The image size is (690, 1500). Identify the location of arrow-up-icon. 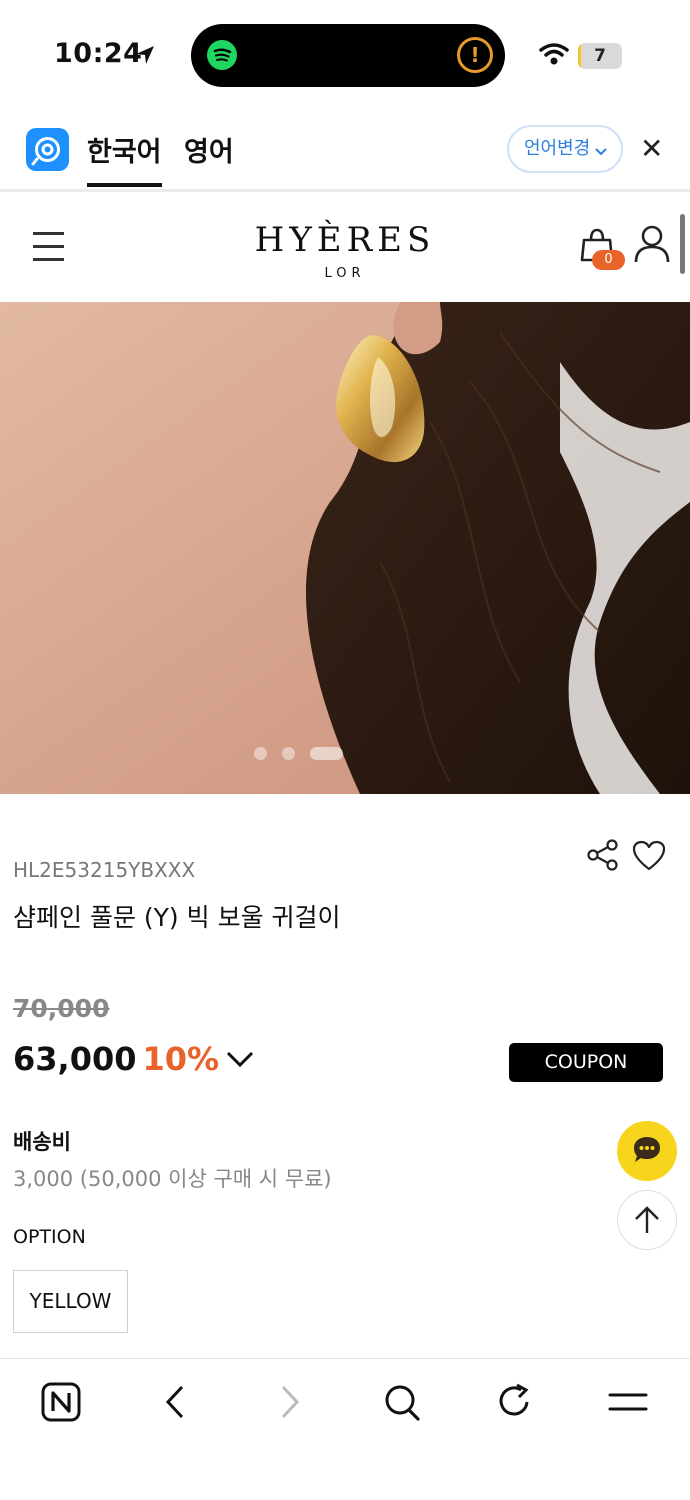
(647, 1219).